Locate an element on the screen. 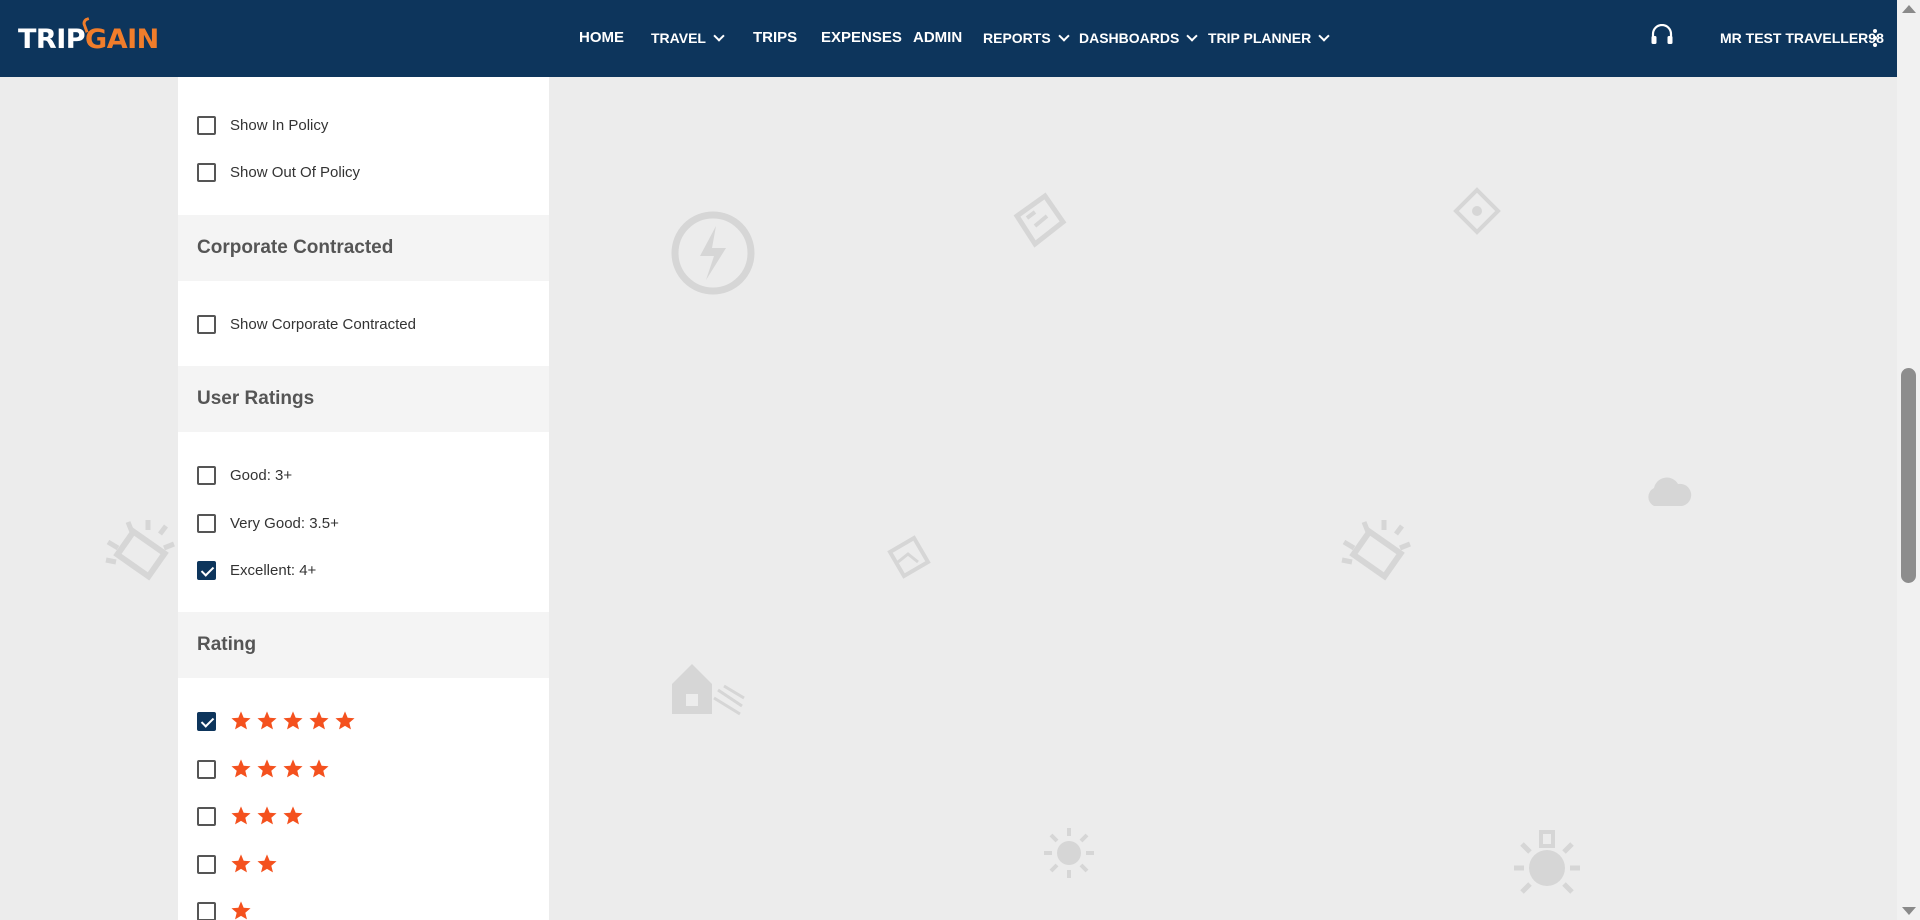 This screenshot has width=1920, height=920. filter-excellent-4-plus: Excellent: 4+ is located at coordinates (256, 570).